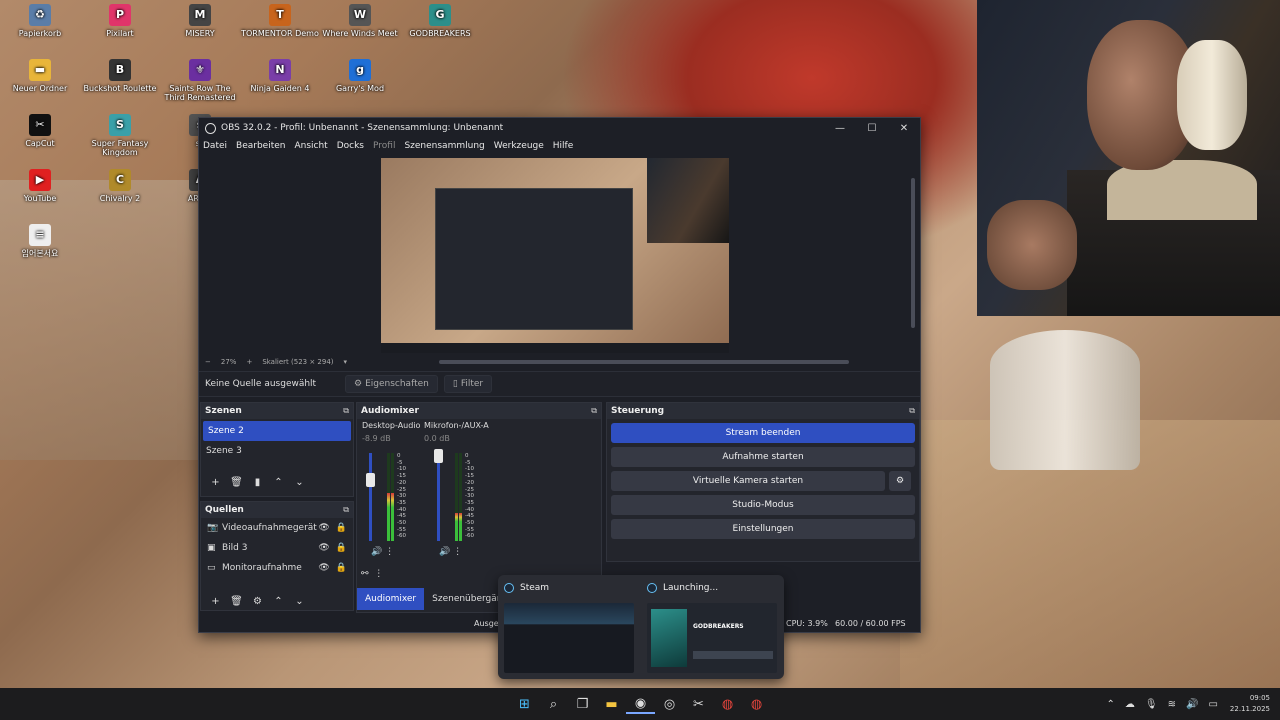  Describe the element at coordinates (360, 76) in the screenshot. I see `desktop-icon: g Garry's Mod` at that location.